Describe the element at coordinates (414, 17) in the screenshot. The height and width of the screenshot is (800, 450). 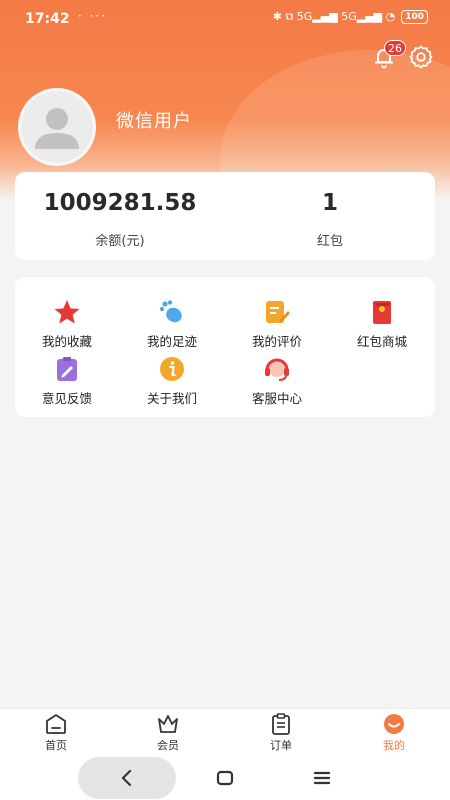
I see `battery-icon: 100` at that location.